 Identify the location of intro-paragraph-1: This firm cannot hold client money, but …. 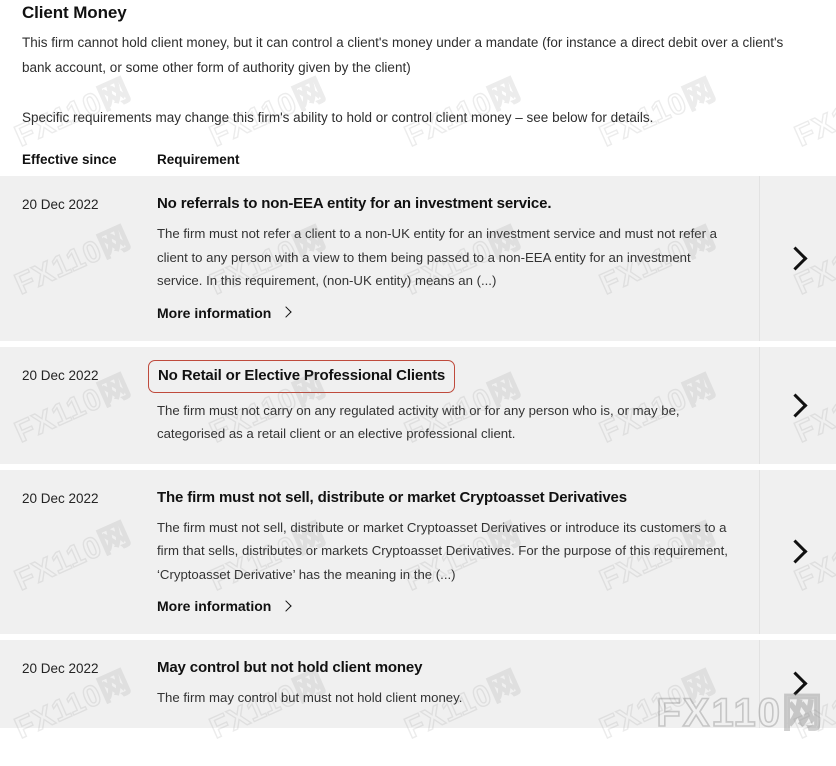
(403, 55).